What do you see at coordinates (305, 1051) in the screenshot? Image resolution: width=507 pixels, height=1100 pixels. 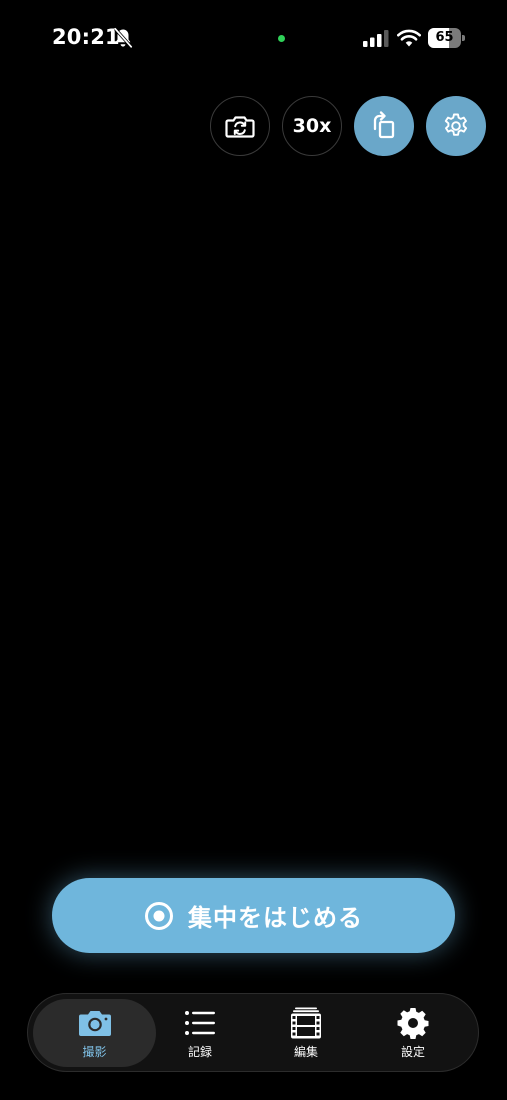 I see `tab-edit-label: 編集` at bounding box center [305, 1051].